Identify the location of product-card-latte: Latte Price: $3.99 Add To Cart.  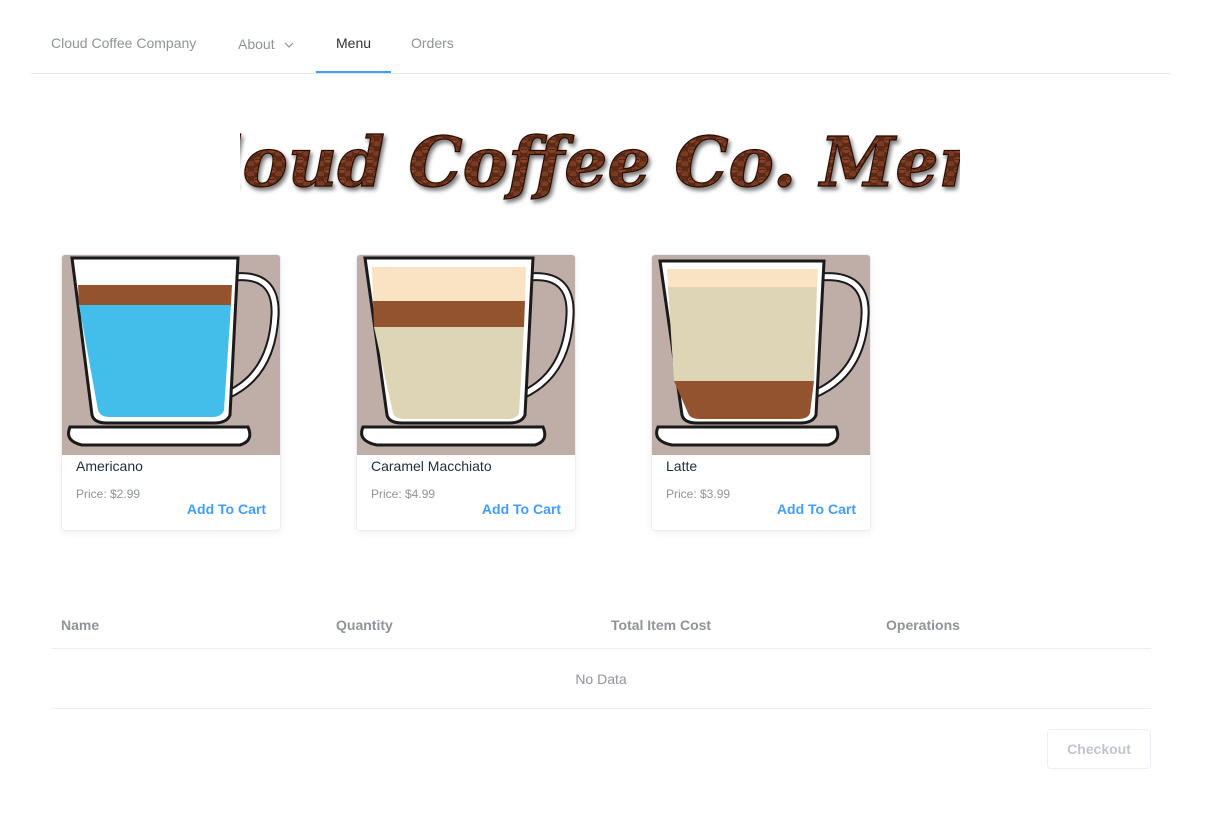
(761, 392).